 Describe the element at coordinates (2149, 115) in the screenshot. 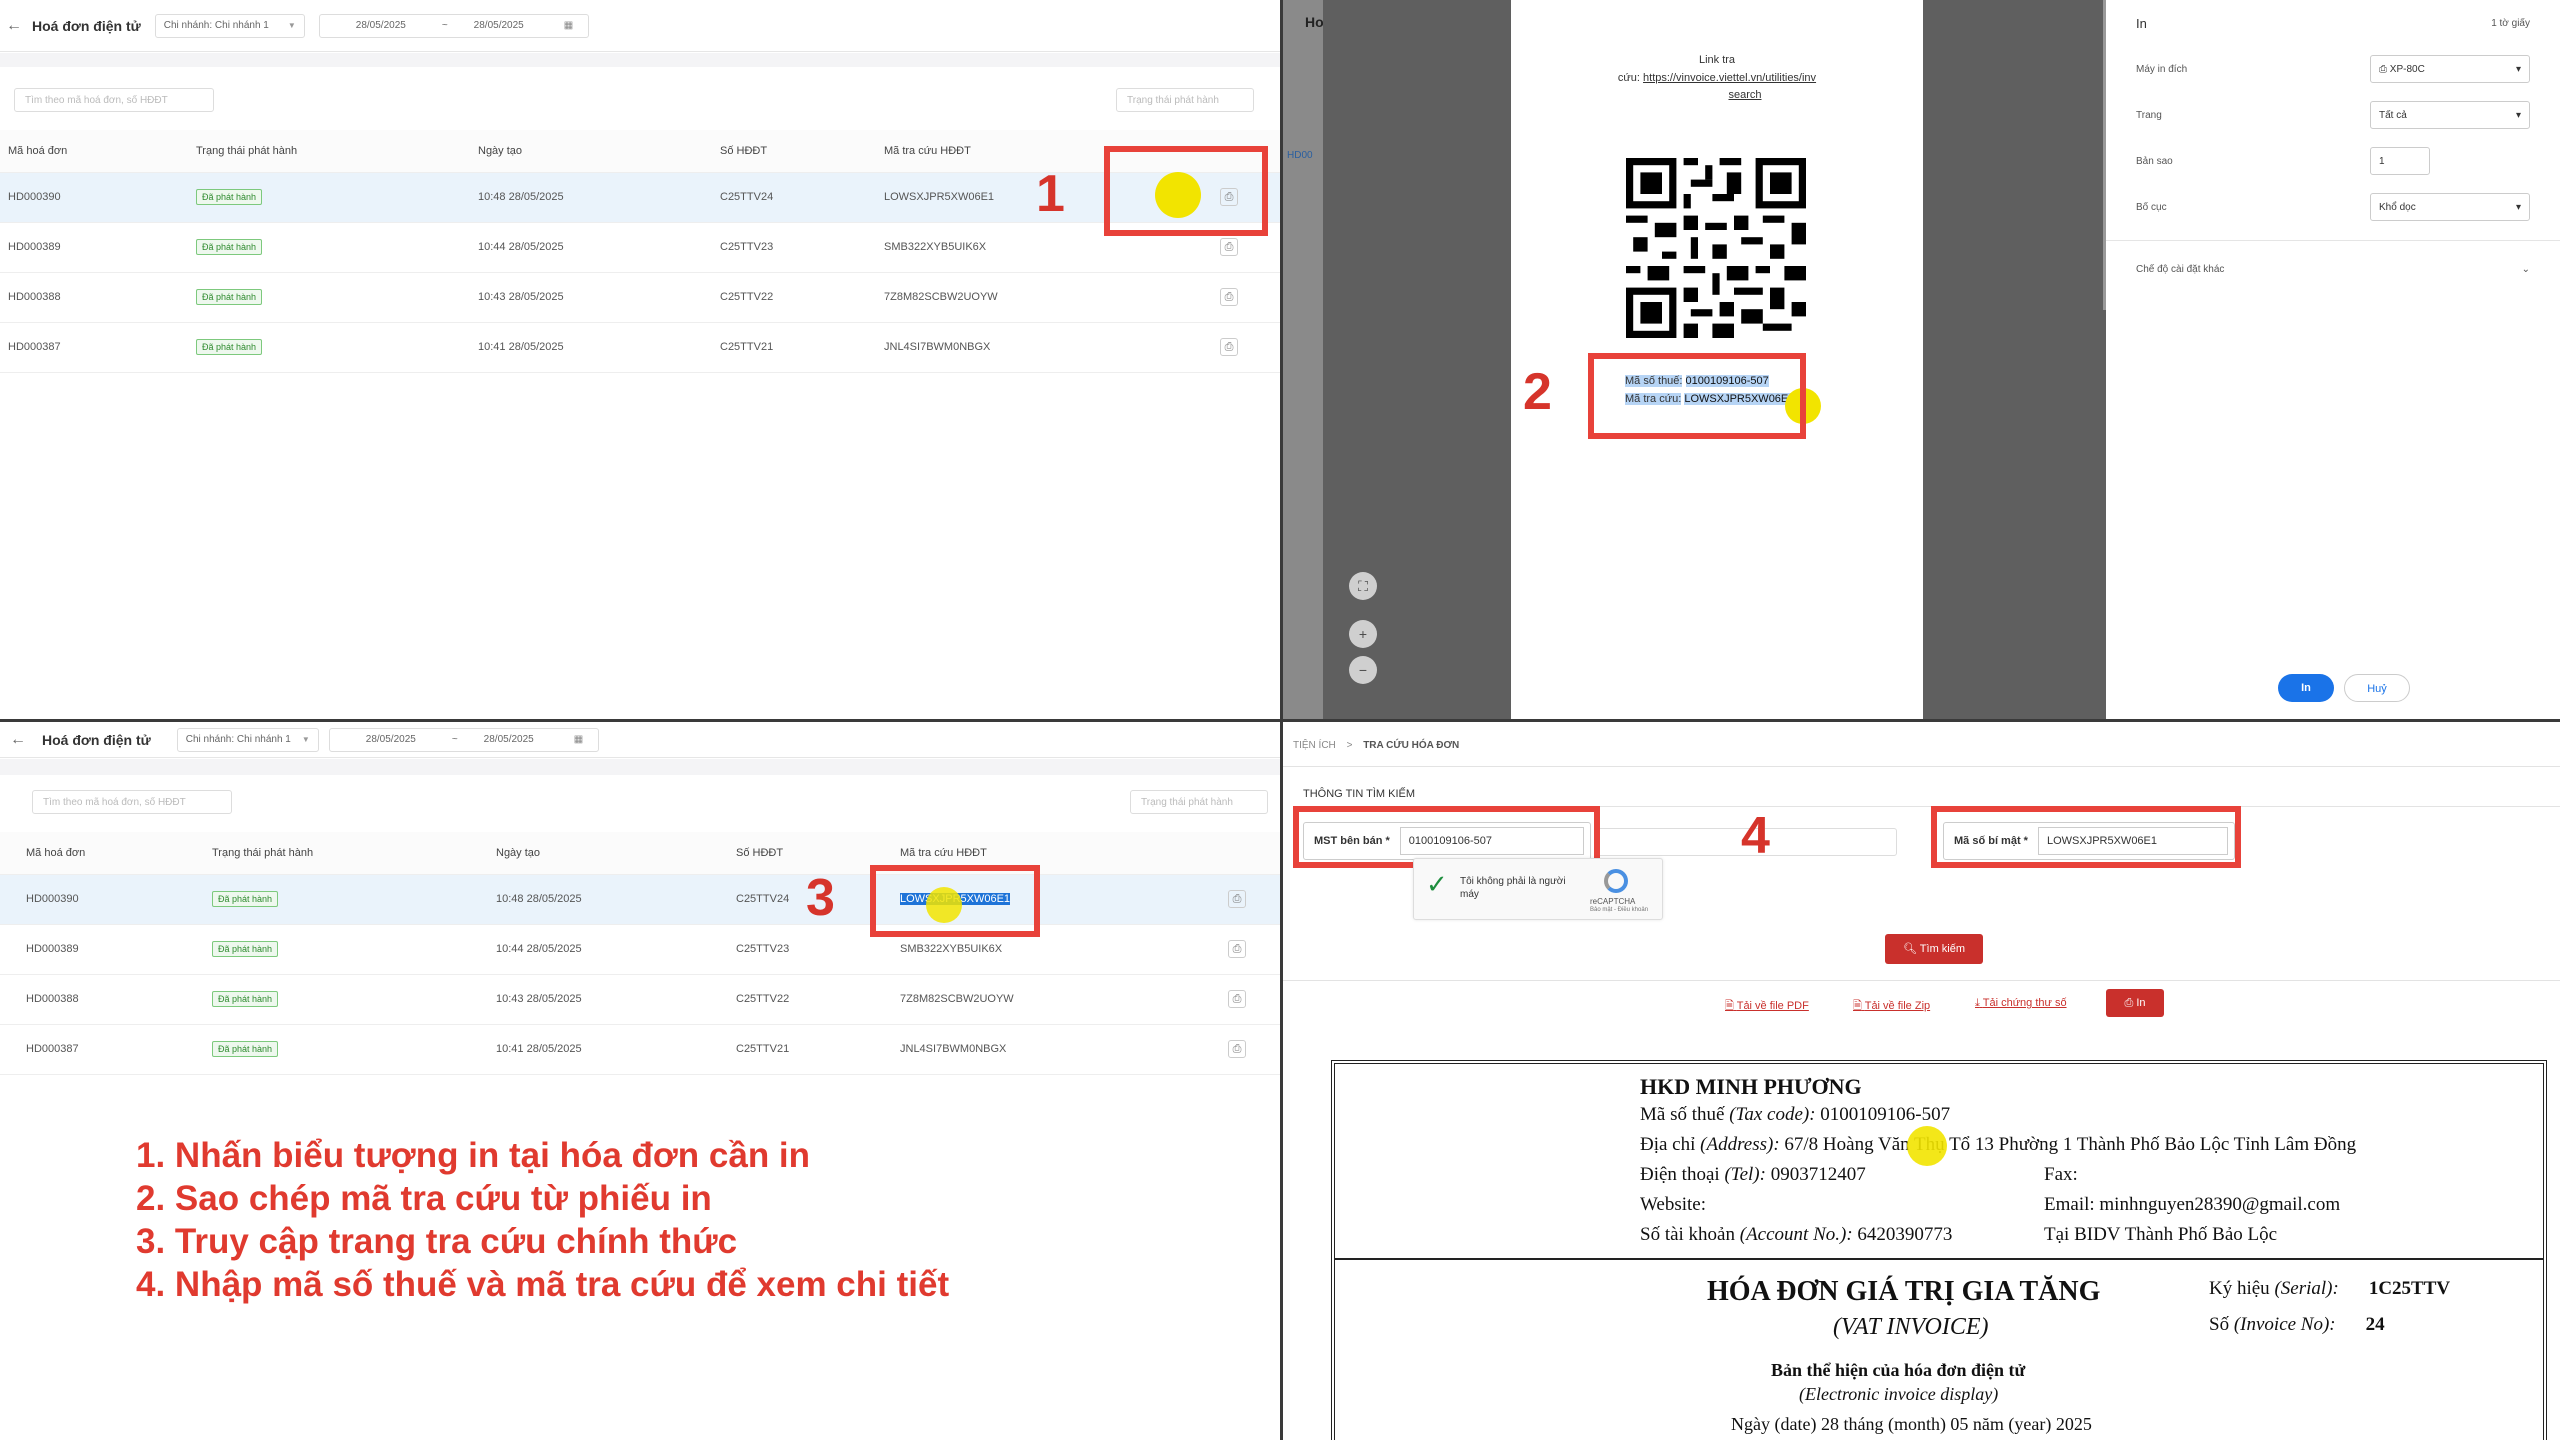

I see `pages-label: Trang` at that location.